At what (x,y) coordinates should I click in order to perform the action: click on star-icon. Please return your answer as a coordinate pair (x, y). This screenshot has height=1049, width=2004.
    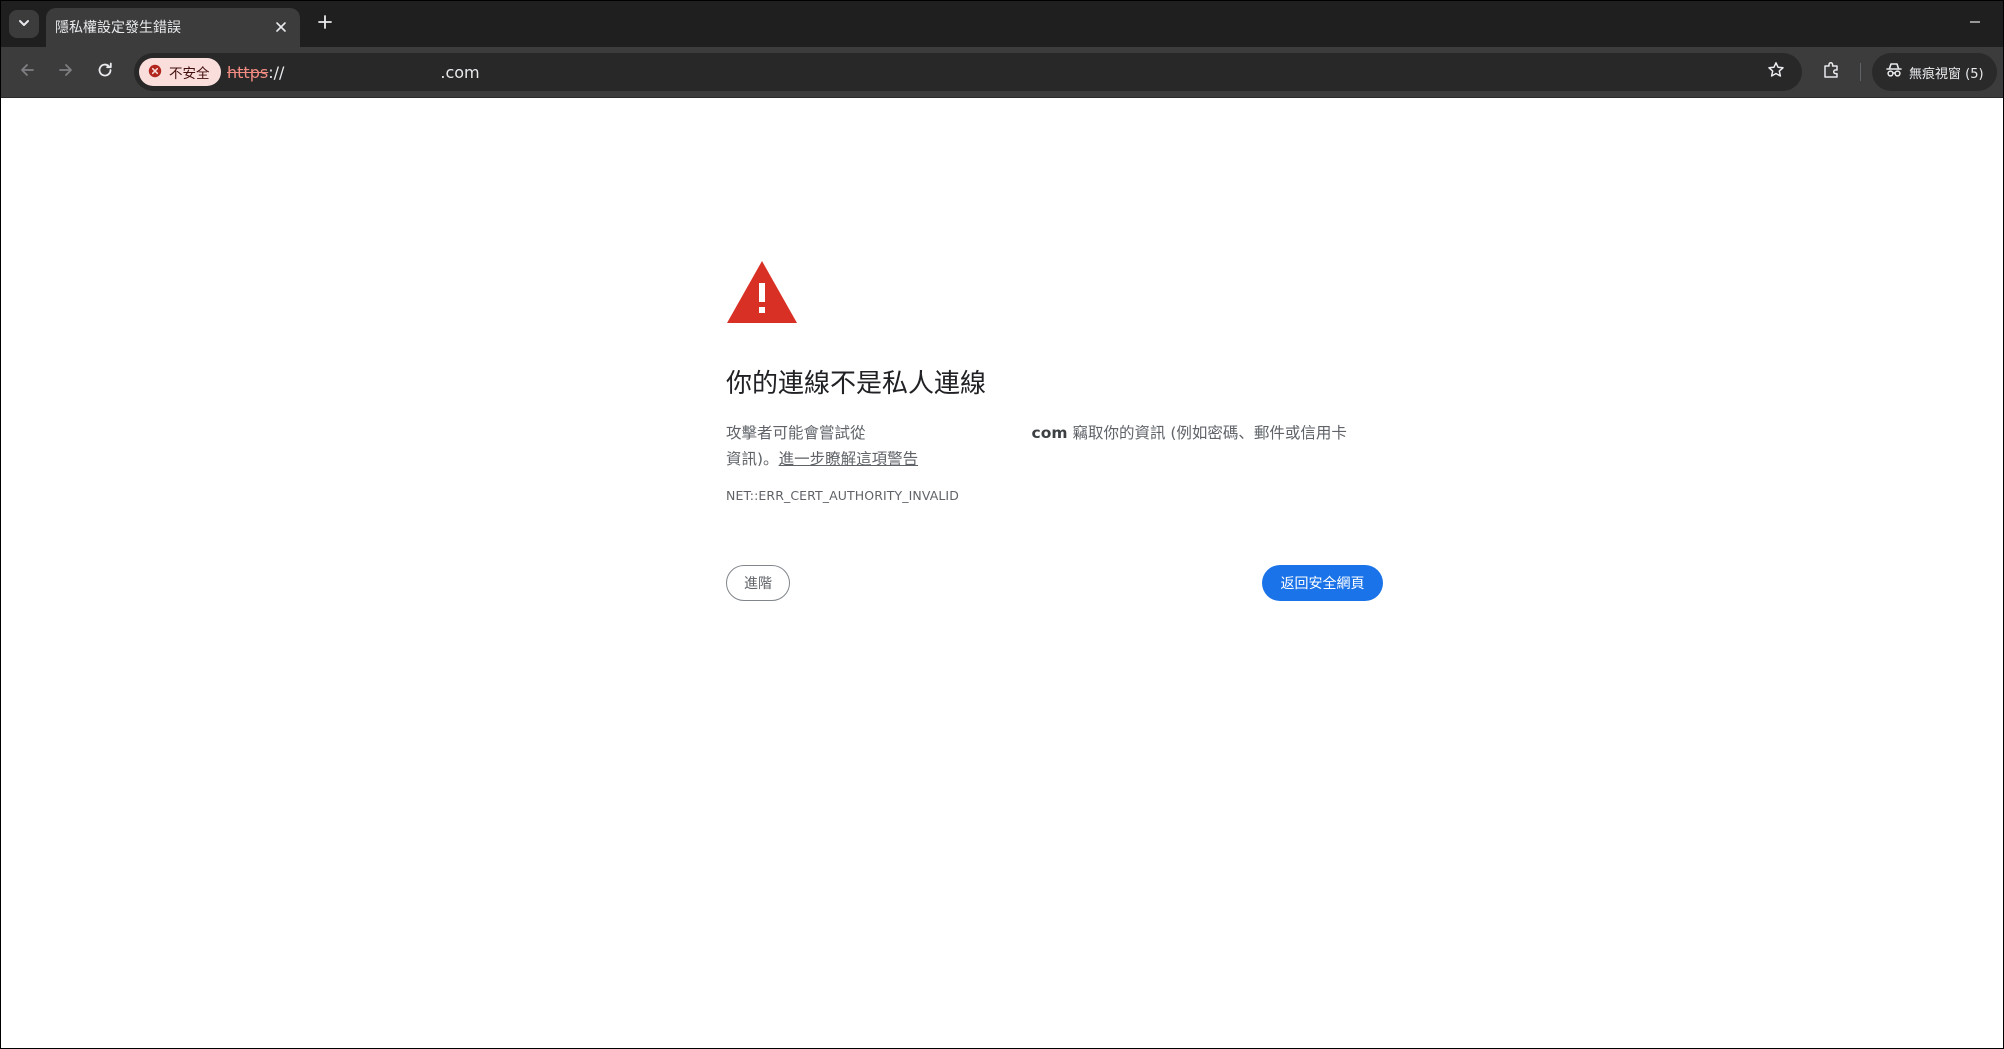
    Looking at the image, I should click on (1776, 72).